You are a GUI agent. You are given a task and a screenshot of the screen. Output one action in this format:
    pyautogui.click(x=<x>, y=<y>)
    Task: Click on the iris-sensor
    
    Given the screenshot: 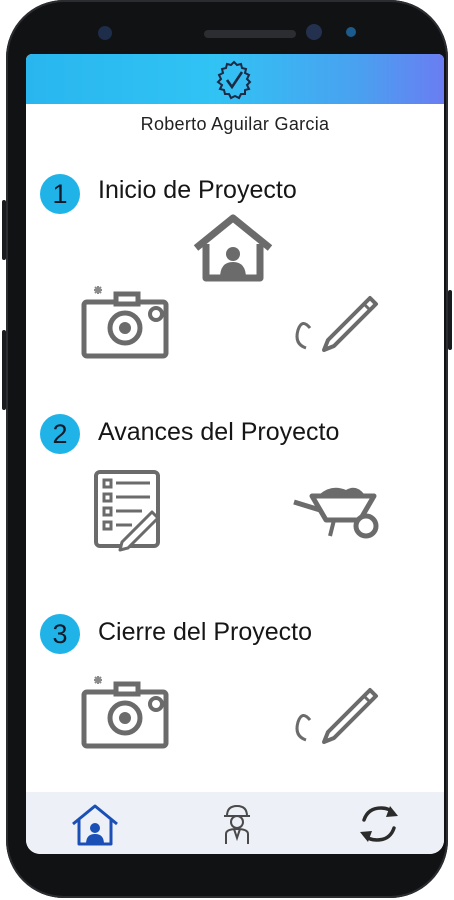 What is the action you would take?
    pyautogui.click(x=351, y=32)
    